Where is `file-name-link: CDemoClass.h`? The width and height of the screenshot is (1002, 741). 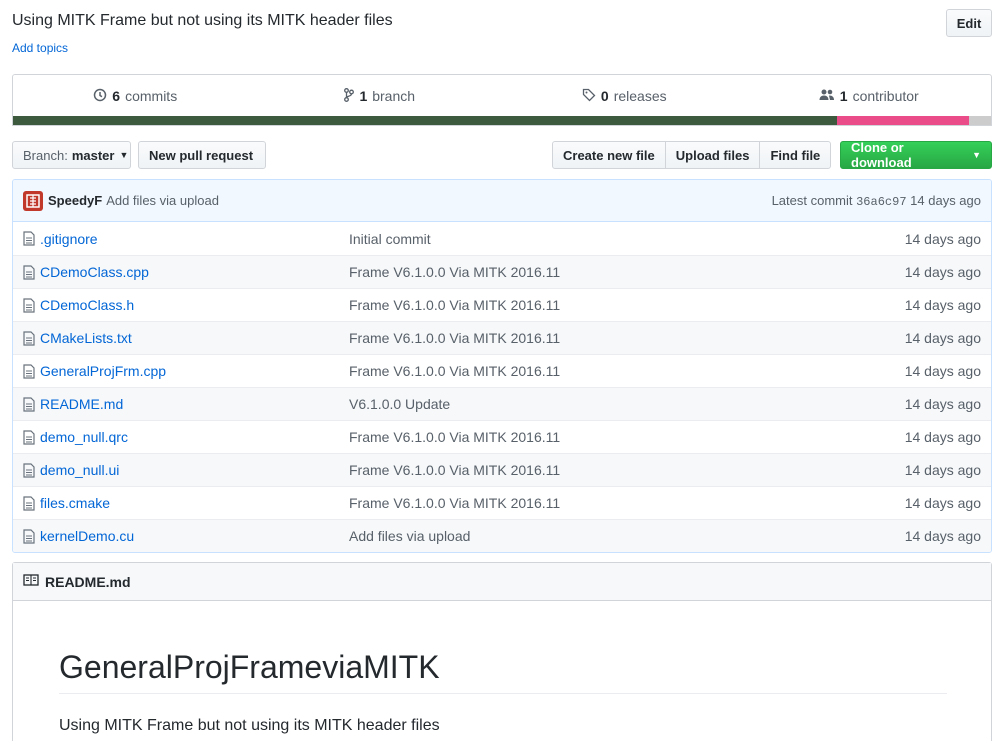
file-name-link: CDemoClass.h is located at coordinates (194, 305).